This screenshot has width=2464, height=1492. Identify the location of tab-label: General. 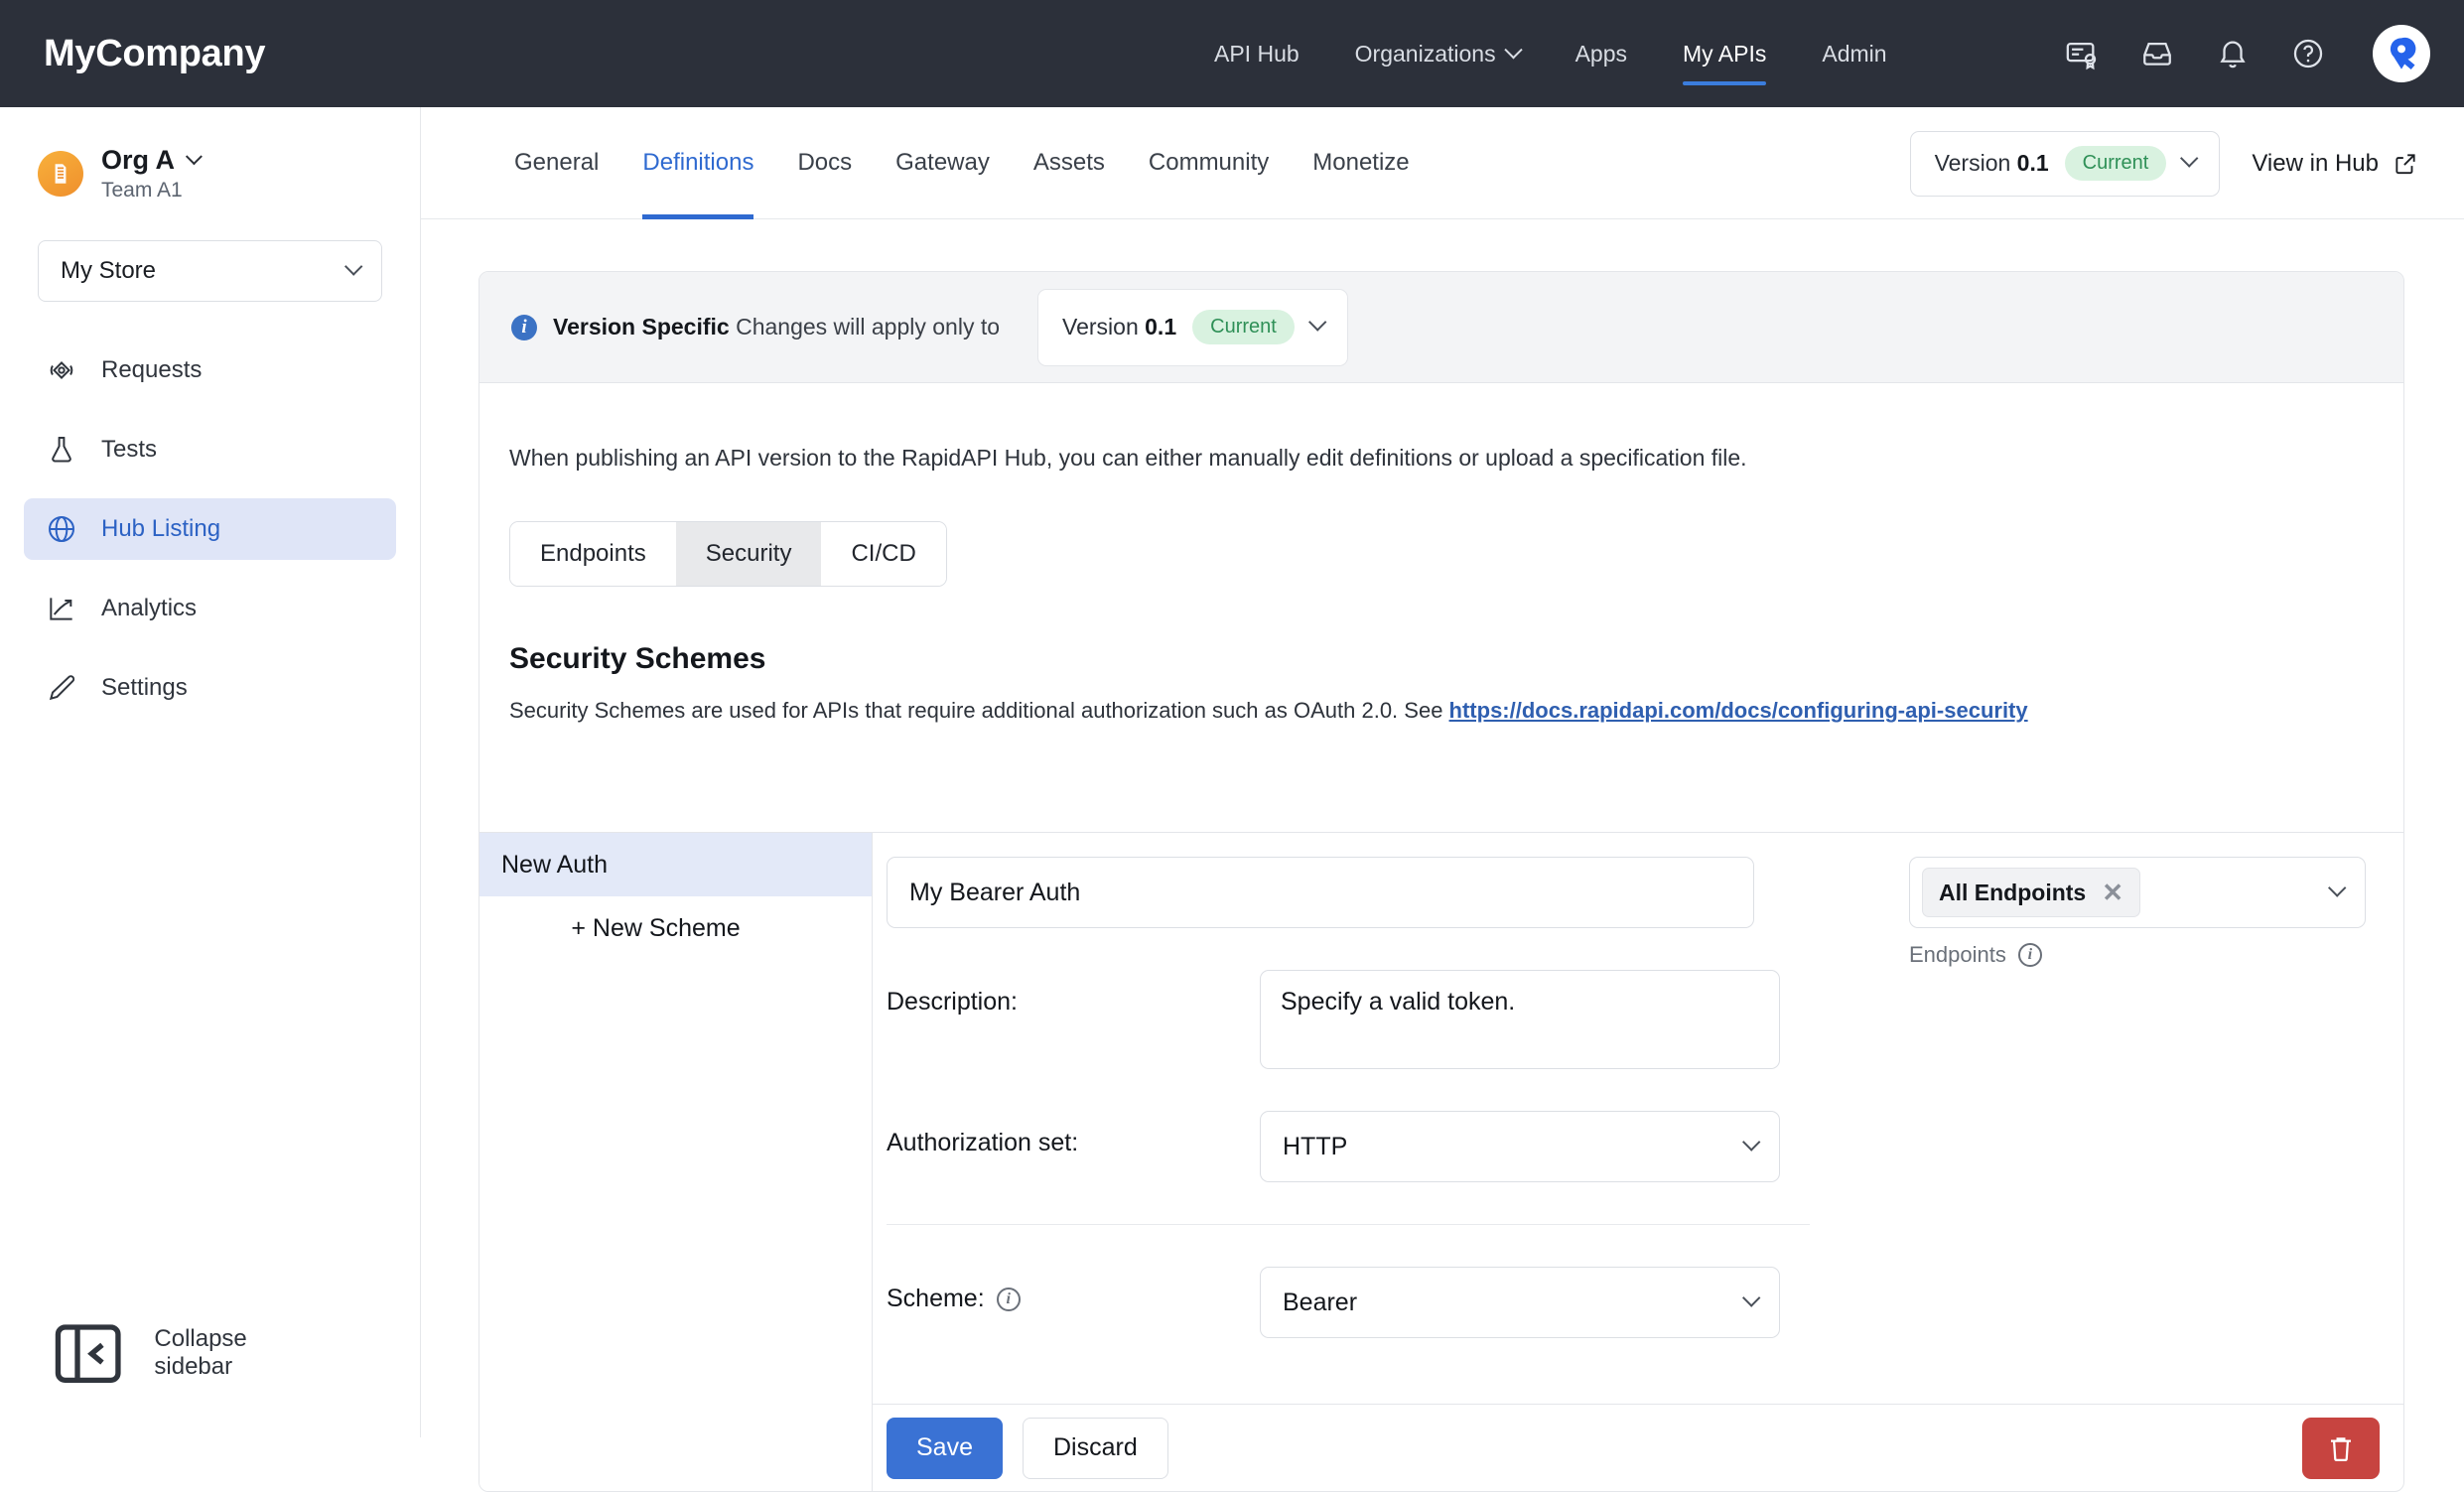
(557, 162).